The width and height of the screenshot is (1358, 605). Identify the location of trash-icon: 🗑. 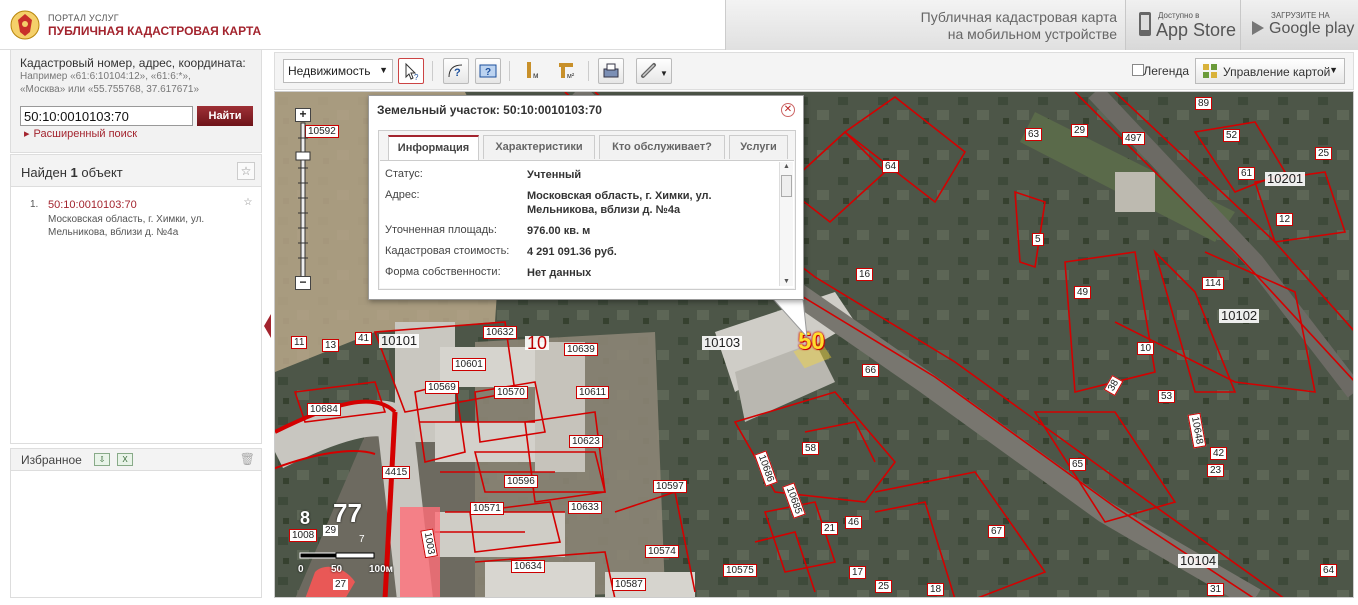
(247, 459).